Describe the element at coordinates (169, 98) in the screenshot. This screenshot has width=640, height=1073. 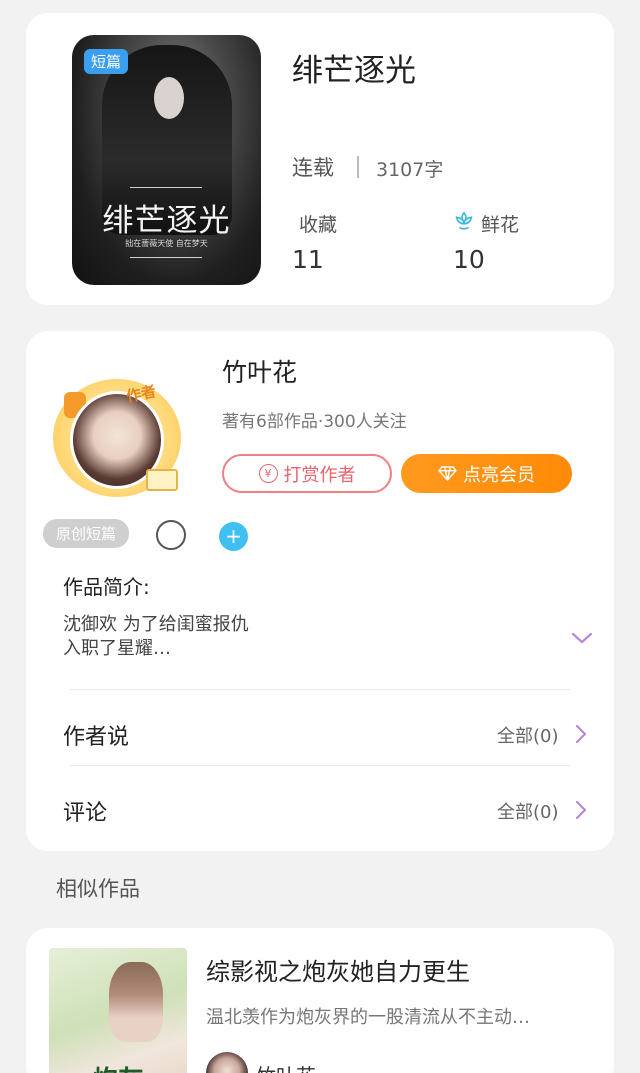
I see `cover-figure-face` at that location.